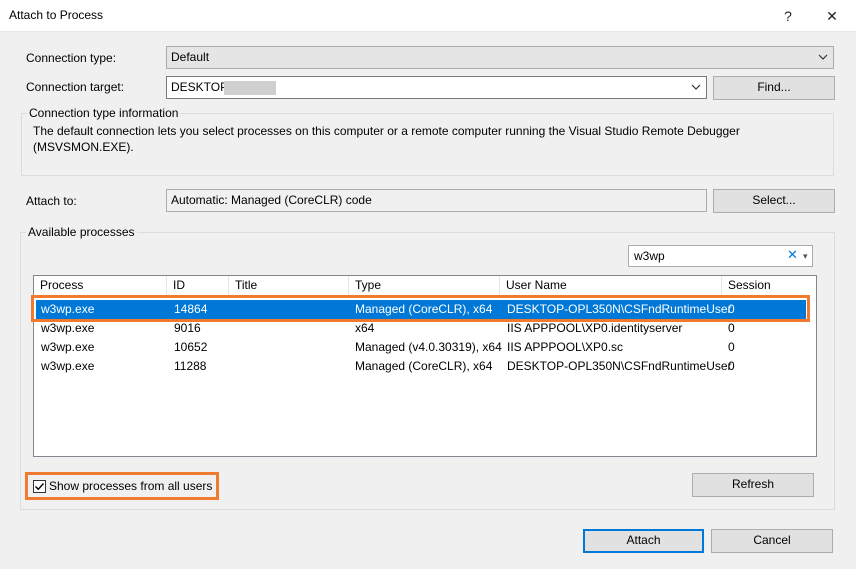  What do you see at coordinates (772, 541) in the screenshot?
I see `cancel-button: Cancel` at bounding box center [772, 541].